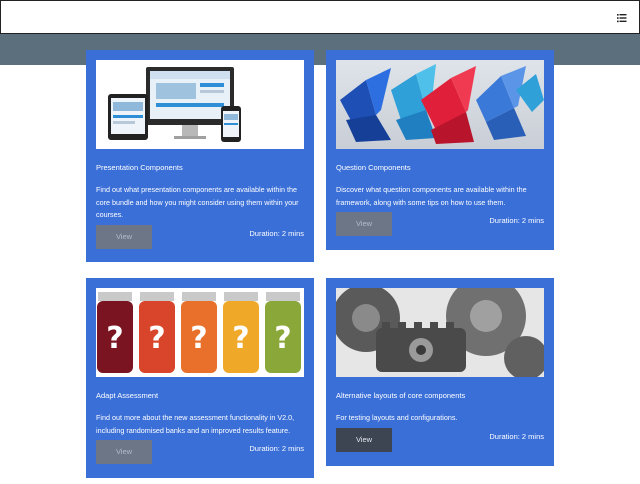 The height and width of the screenshot is (484, 640). What do you see at coordinates (622, 18) in the screenshot?
I see `list-menu-icon` at bounding box center [622, 18].